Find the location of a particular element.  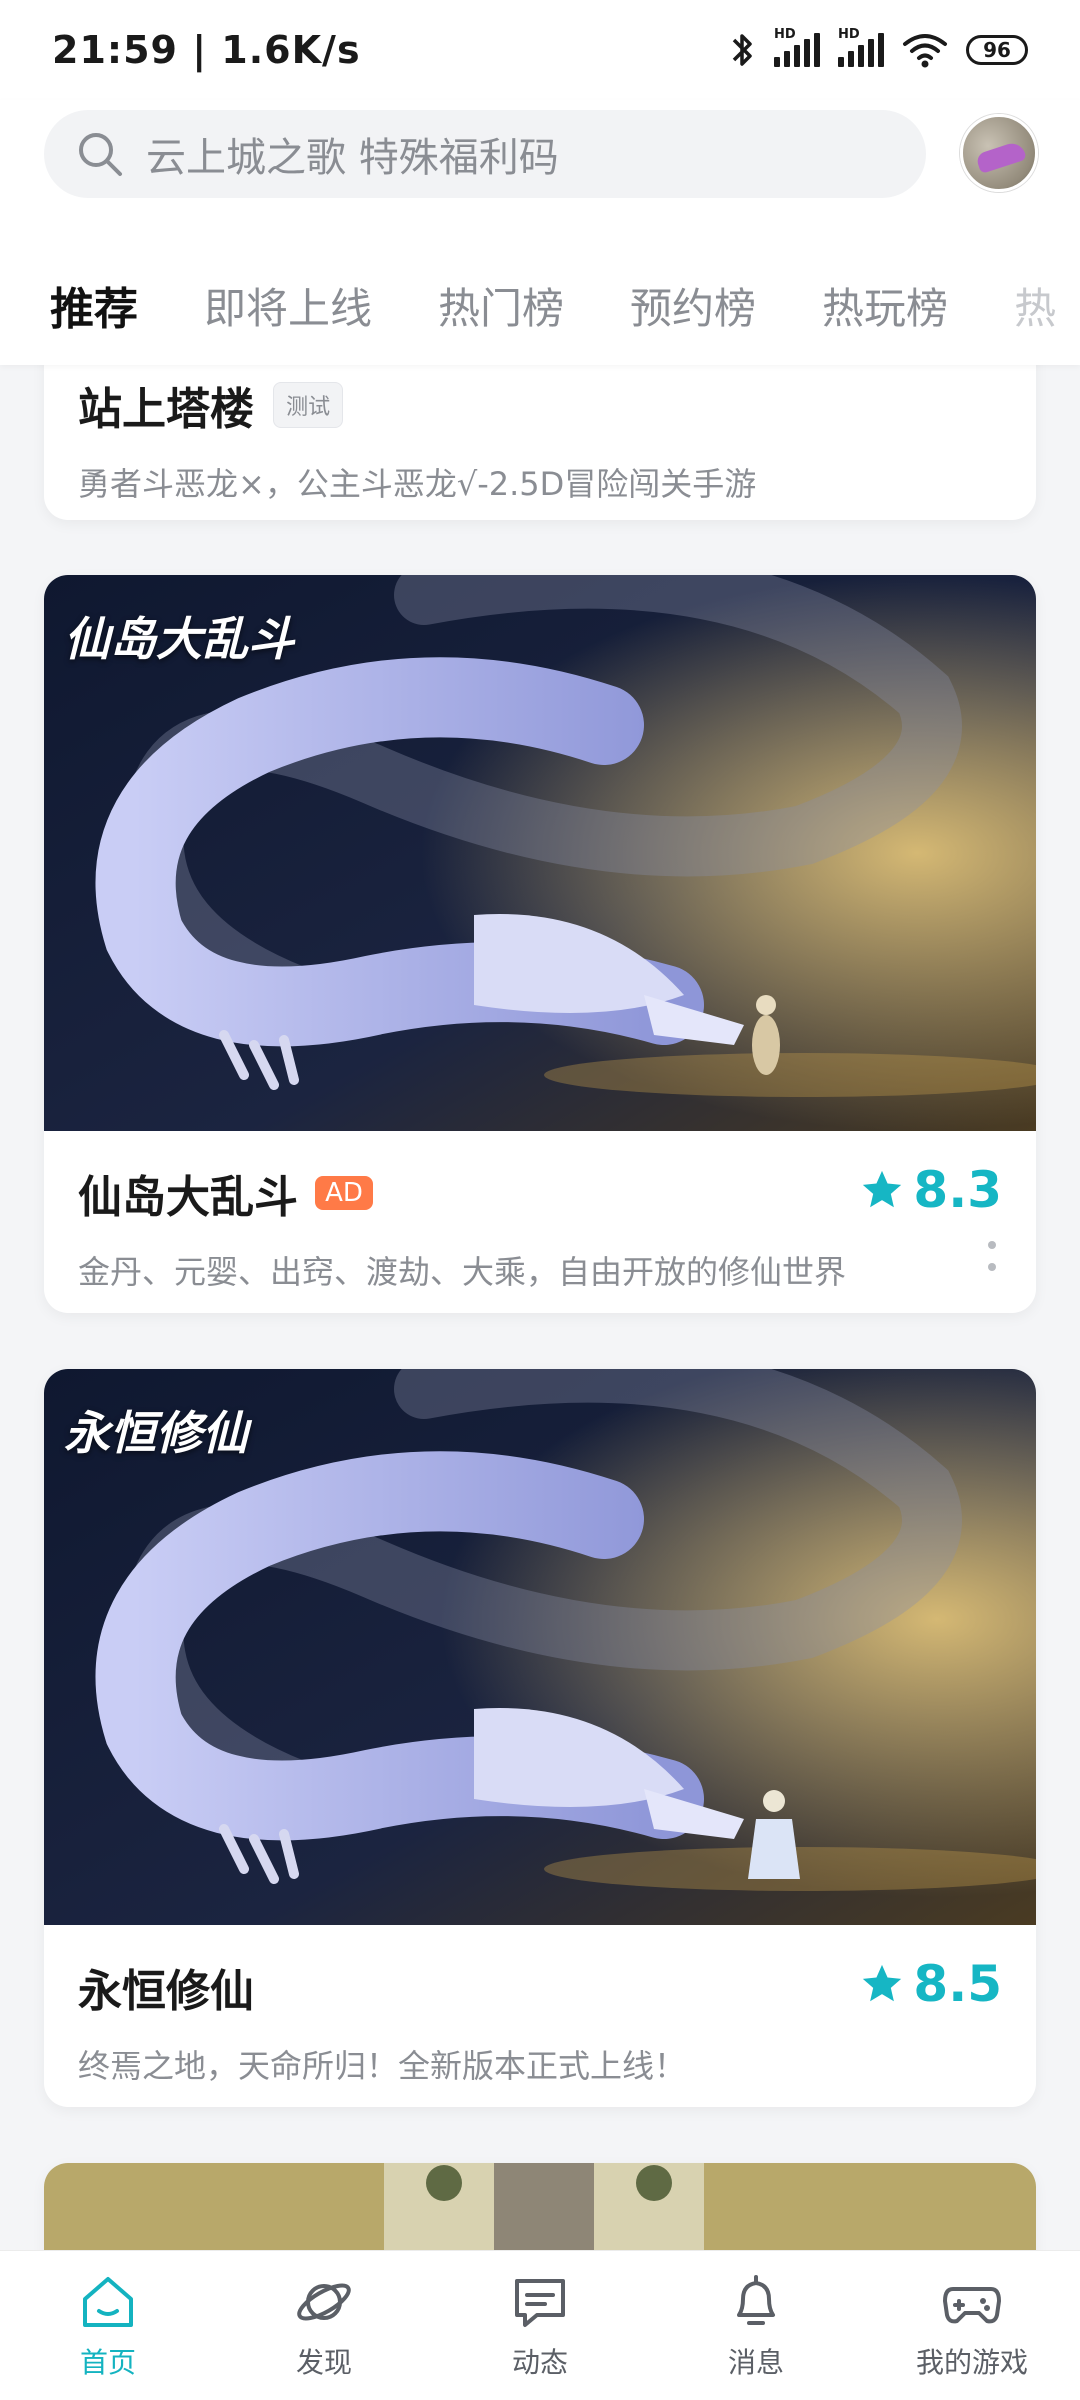

cellular-signal-icon-2: HD is located at coordinates (861, 47).